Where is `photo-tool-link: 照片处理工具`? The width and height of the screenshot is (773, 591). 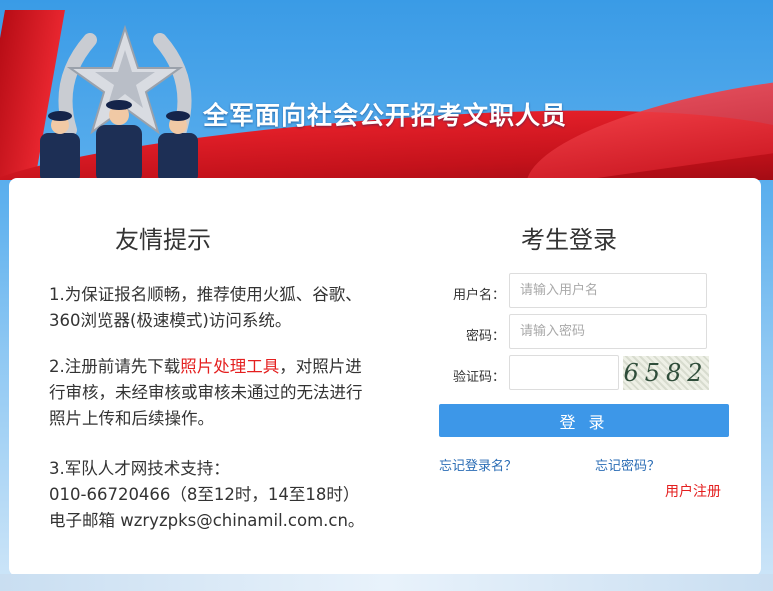 photo-tool-link: 照片处理工具 is located at coordinates (229, 366).